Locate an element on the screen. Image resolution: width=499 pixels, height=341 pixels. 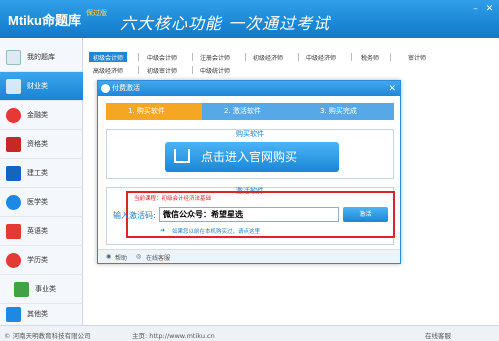
tab-intermediate-statistician: 中级统计师 is located at coordinates (215, 70).